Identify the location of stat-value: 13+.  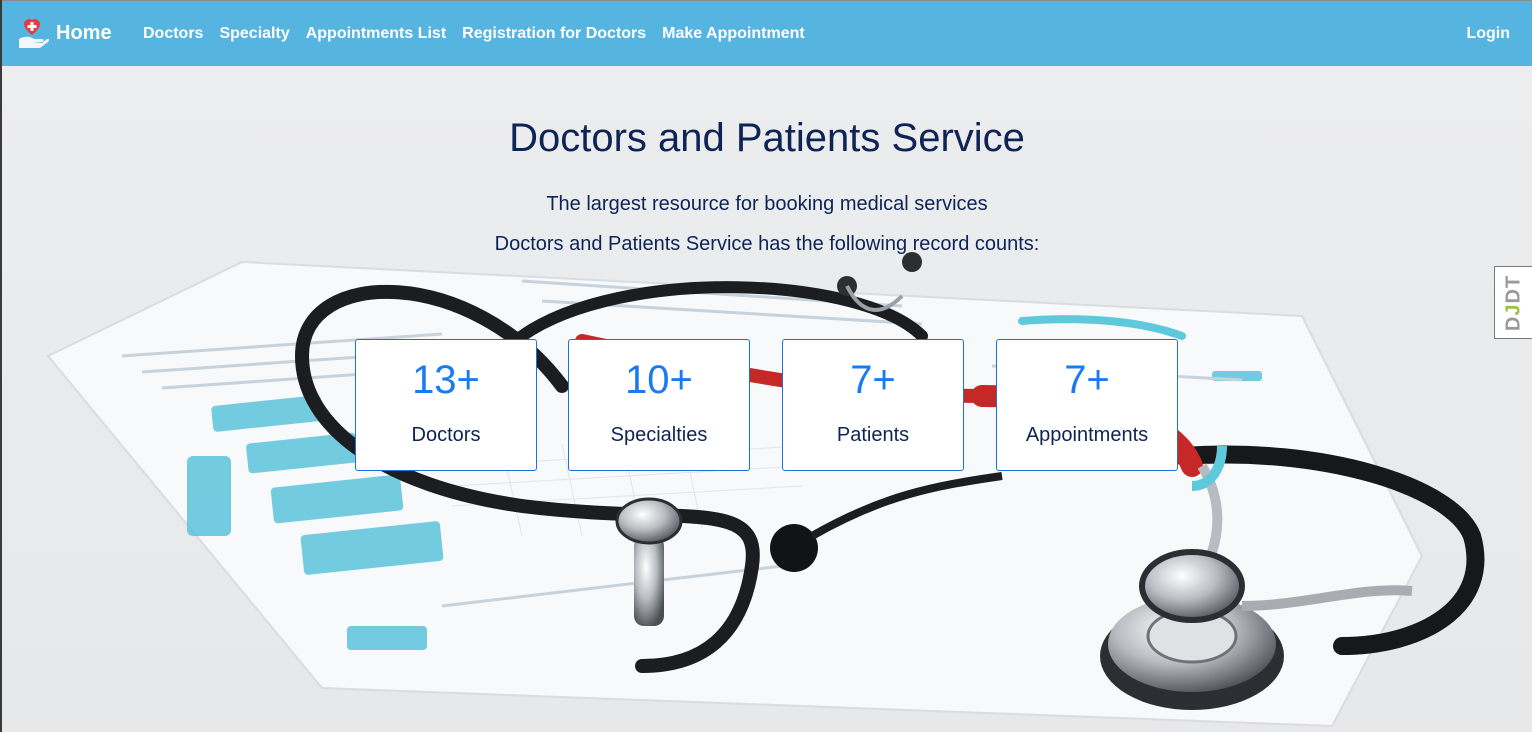
(446, 380).